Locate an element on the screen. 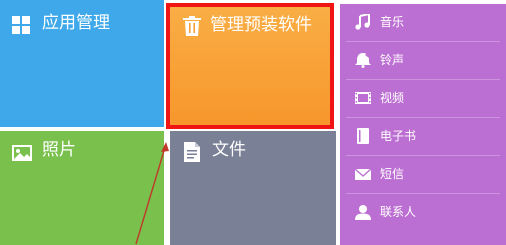 The height and width of the screenshot is (245, 506). ringtone-icon is located at coordinates (363, 60).